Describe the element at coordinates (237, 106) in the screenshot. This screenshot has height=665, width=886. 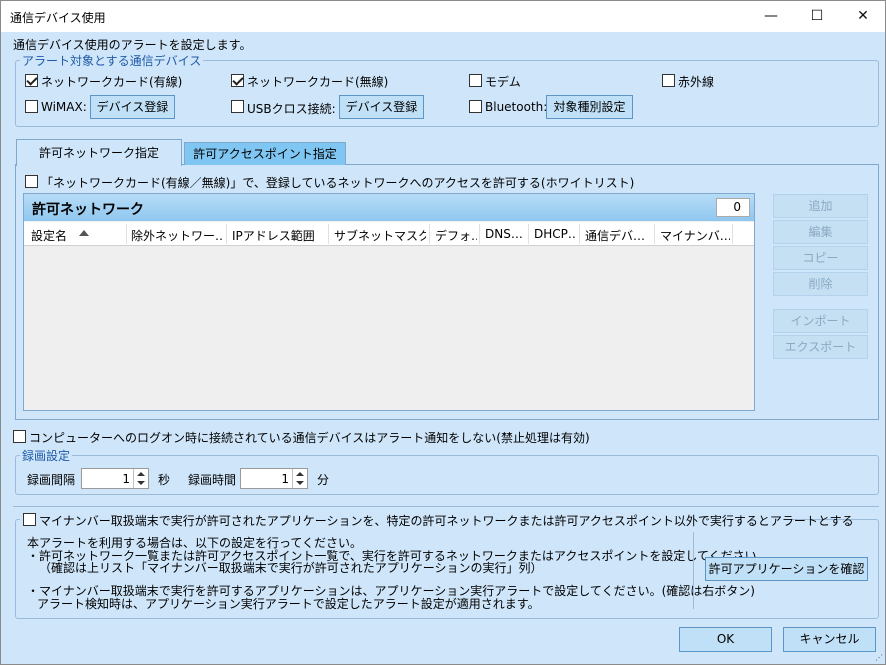
I see `usb-cross-checkbox` at that location.